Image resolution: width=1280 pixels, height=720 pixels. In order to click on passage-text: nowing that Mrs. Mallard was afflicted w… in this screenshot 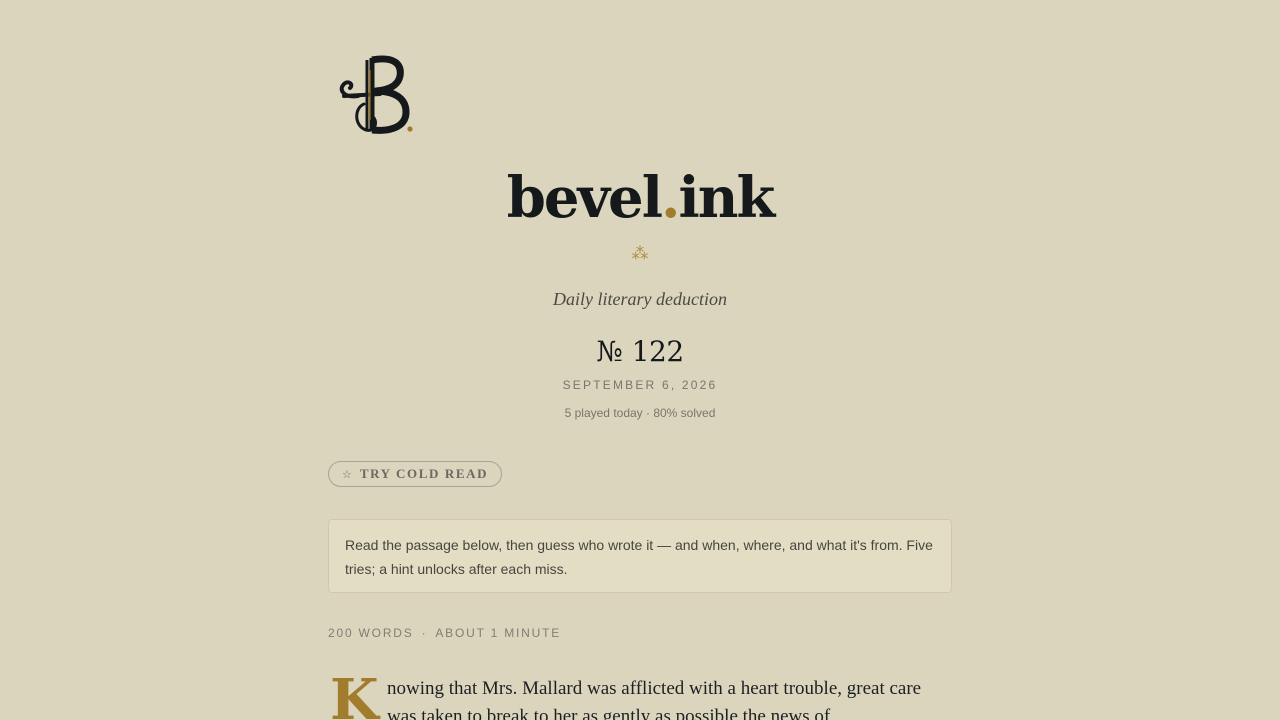, I will do `click(654, 699)`.